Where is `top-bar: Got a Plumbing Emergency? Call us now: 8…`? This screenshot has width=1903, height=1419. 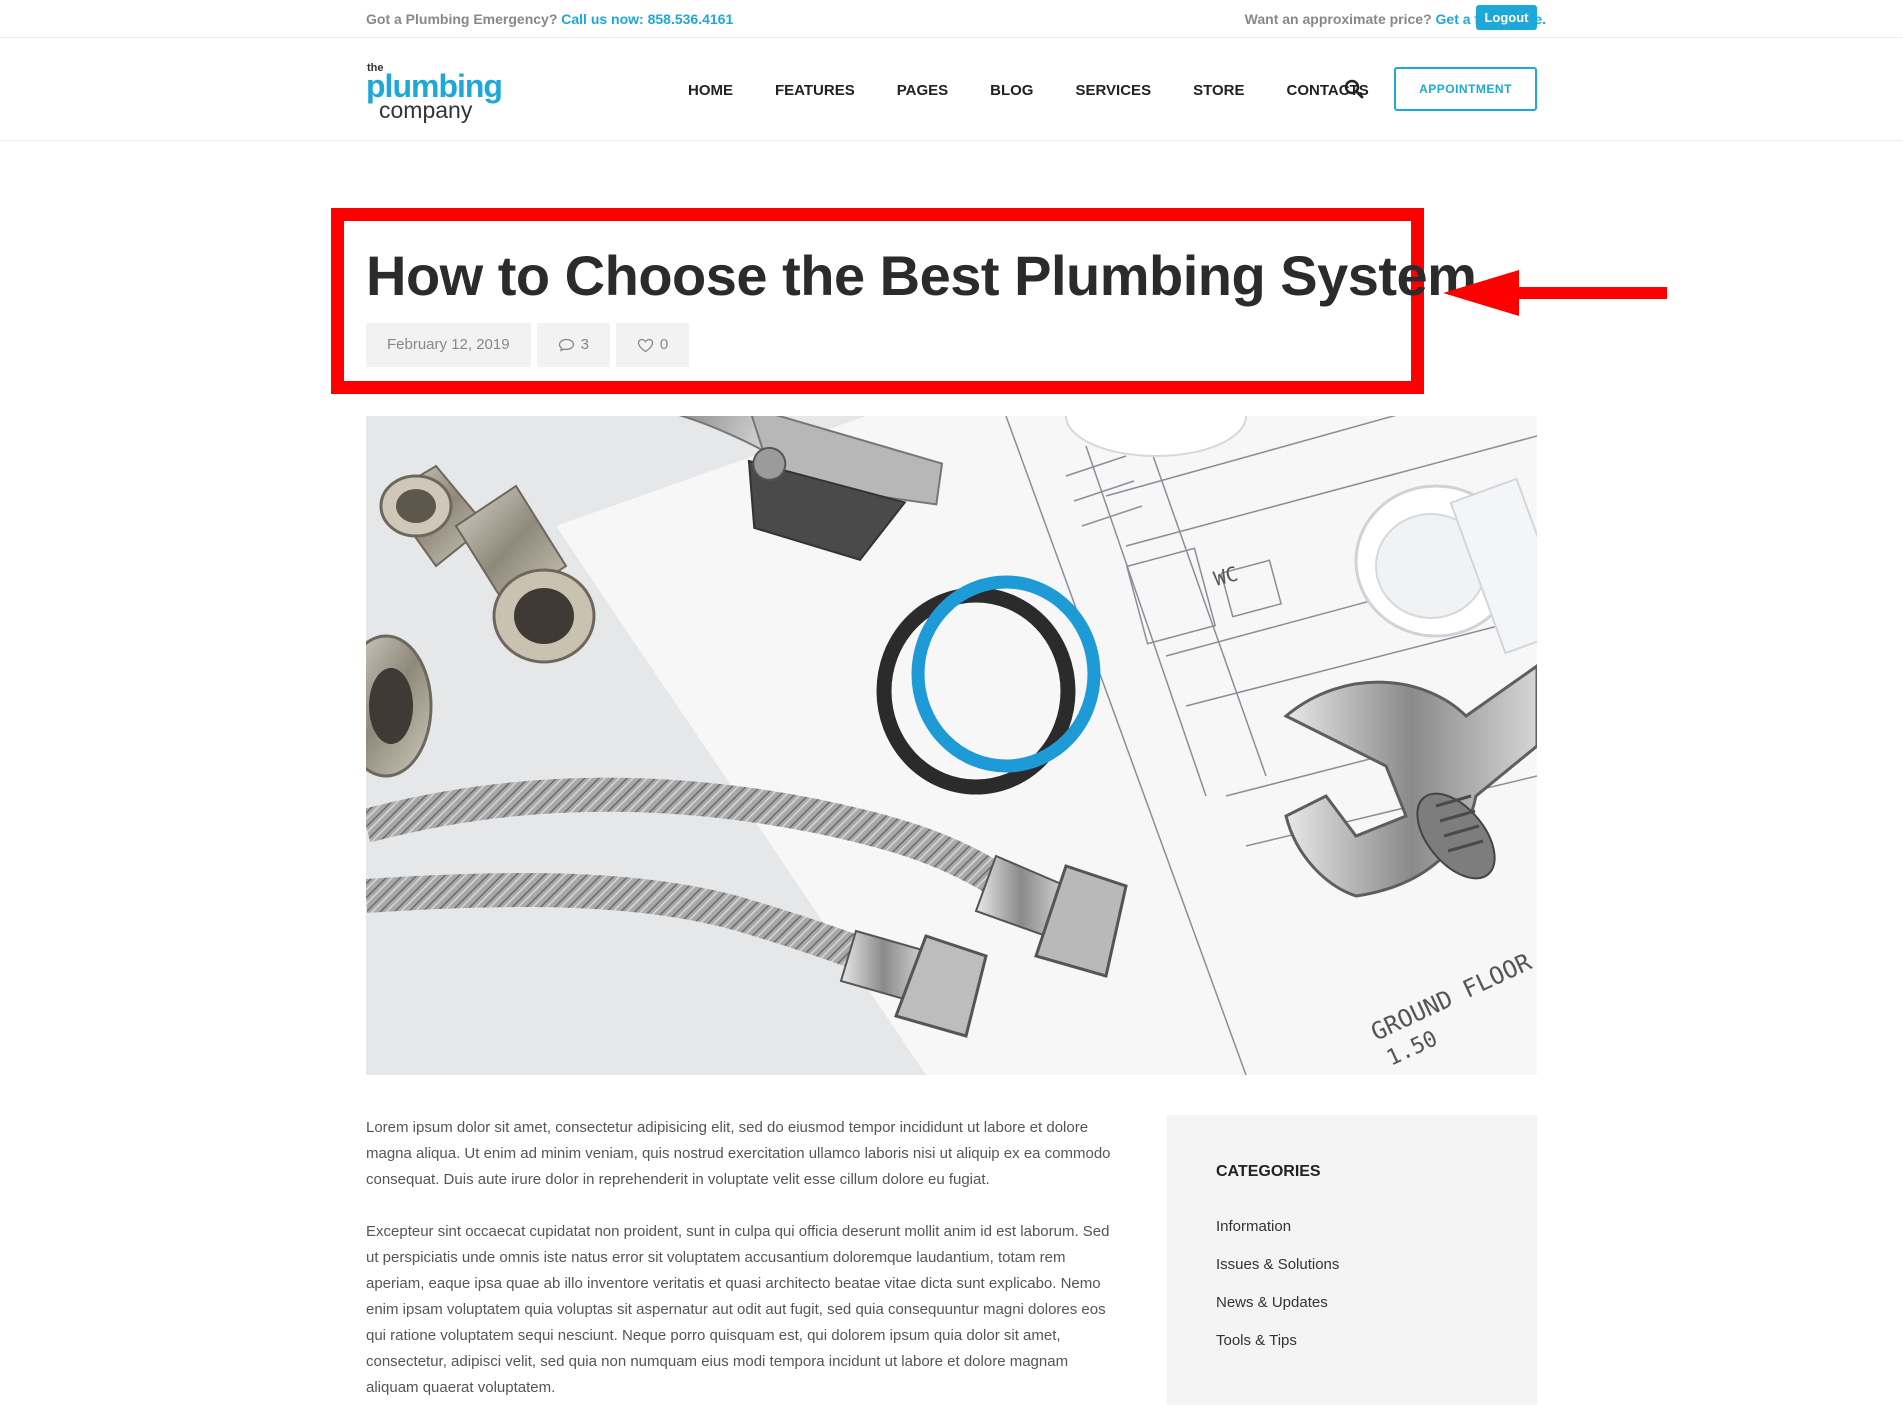
top-bar: Got a Plumbing Emergency? Call us now: 8… is located at coordinates (951, 19).